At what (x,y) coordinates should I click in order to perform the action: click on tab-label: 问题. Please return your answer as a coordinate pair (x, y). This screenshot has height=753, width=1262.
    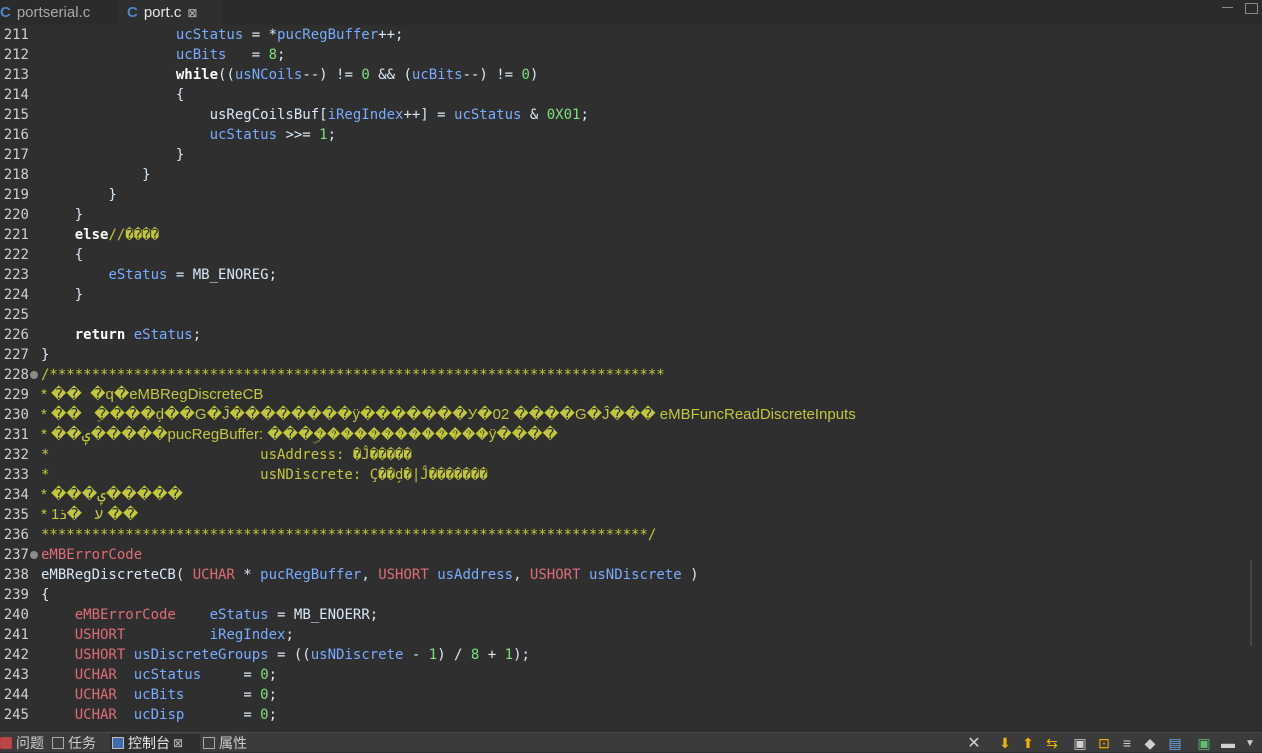
    Looking at the image, I should click on (30, 743).